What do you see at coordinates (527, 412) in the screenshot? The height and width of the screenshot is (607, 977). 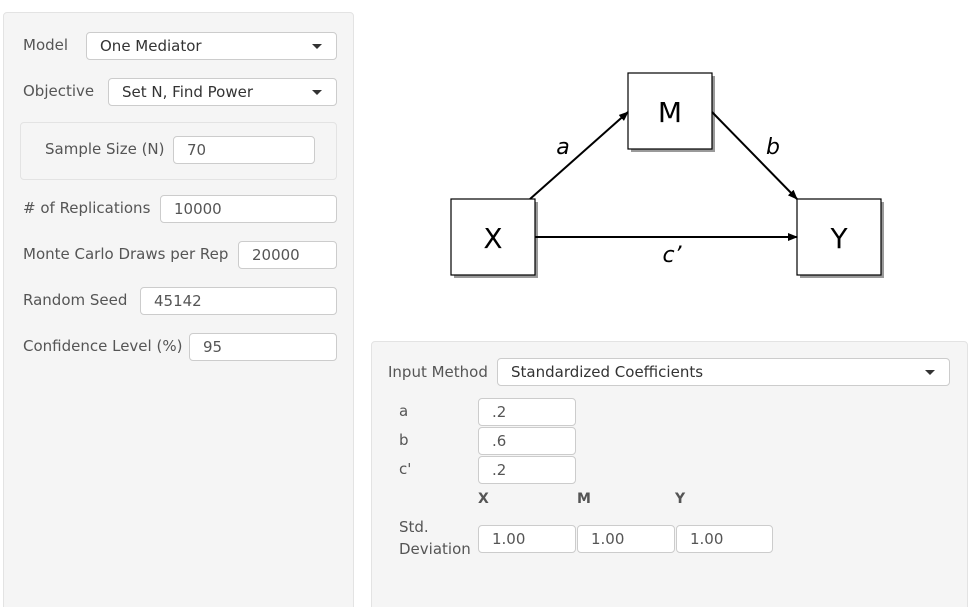 I see `coef-a-input: .2` at bounding box center [527, 412].